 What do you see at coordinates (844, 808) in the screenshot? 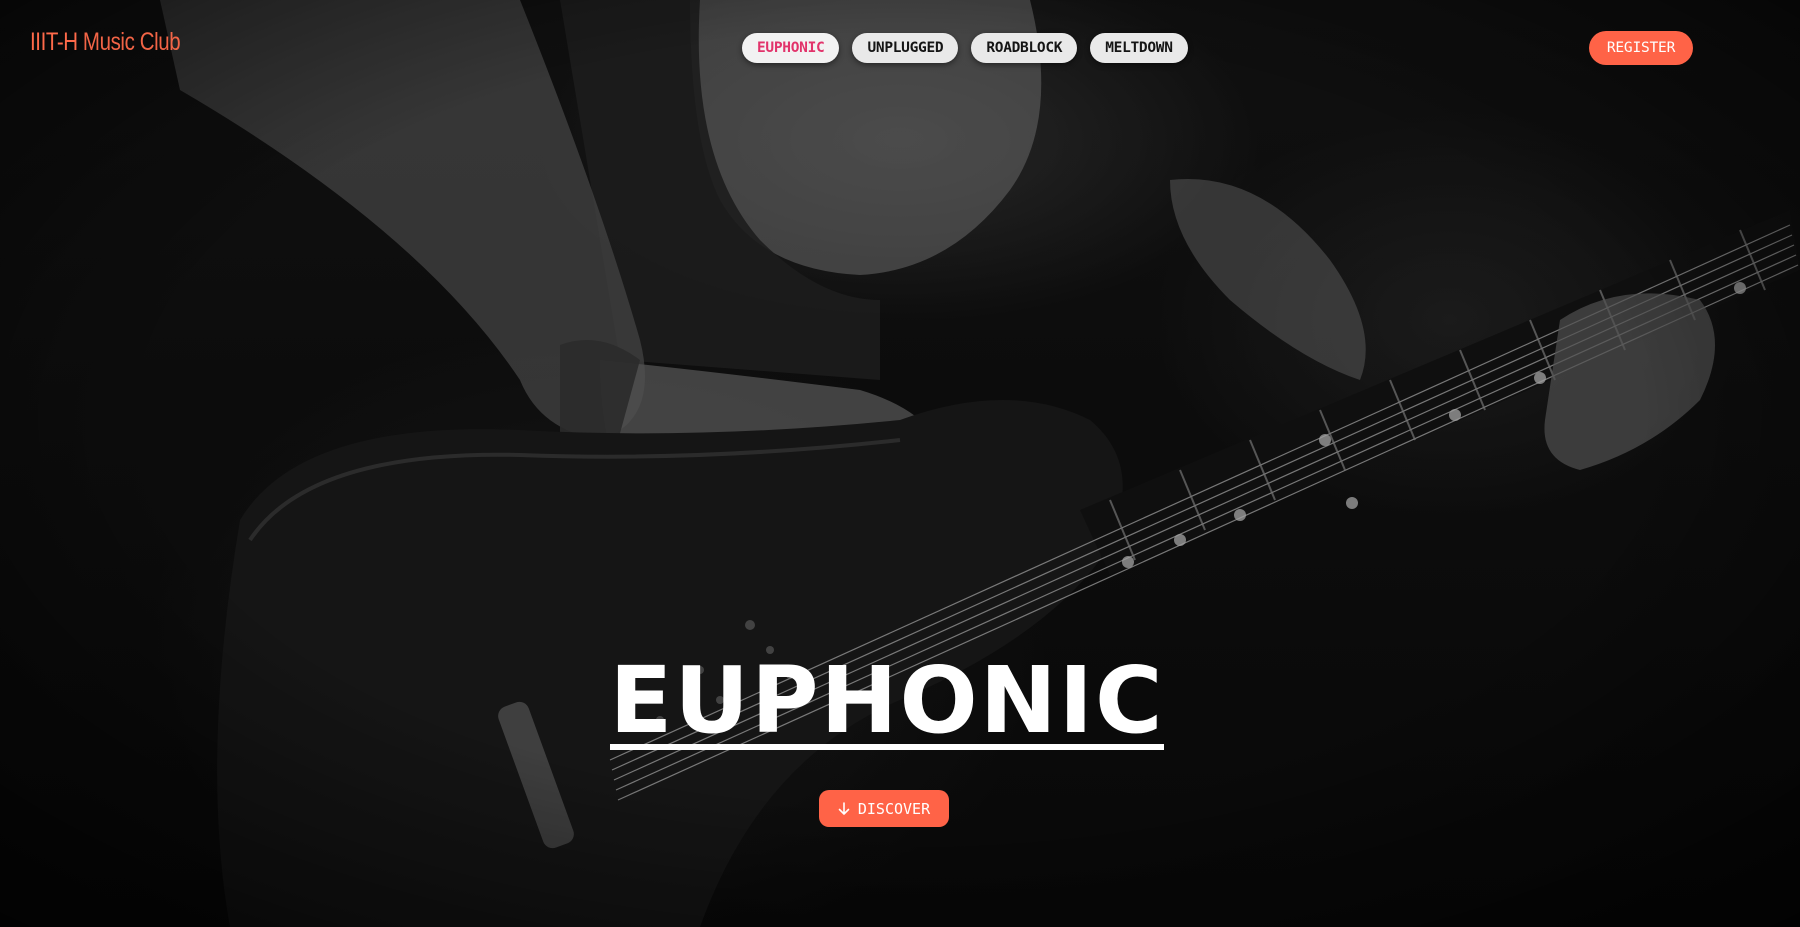
I see `arrow-down-icon` at bounding box center [844, 808].